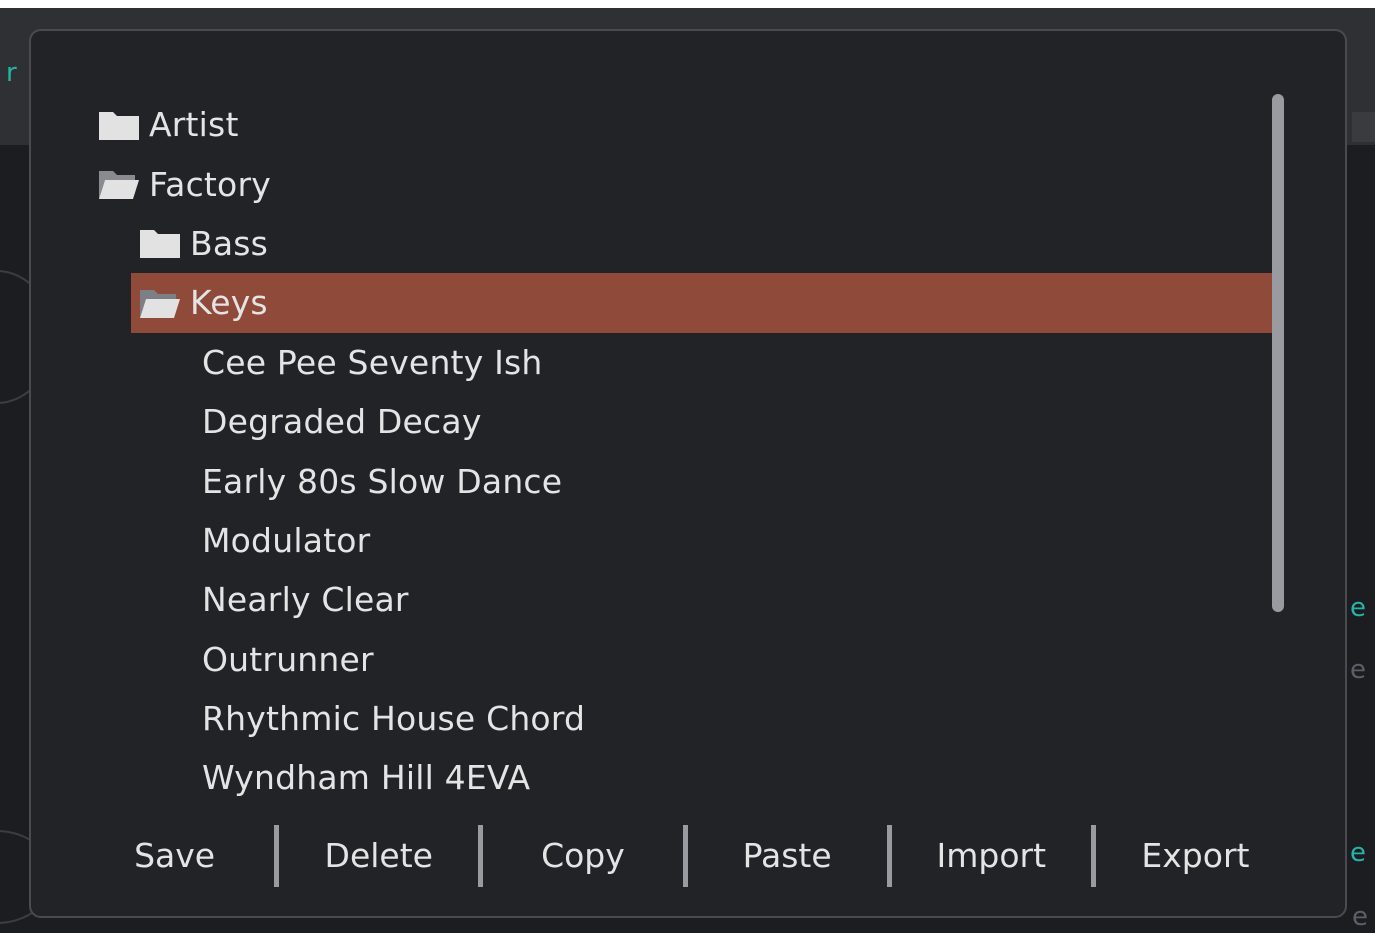 The image size is (1375, 933). I want to click on tree-item-label: Factory, so click(210, 184).